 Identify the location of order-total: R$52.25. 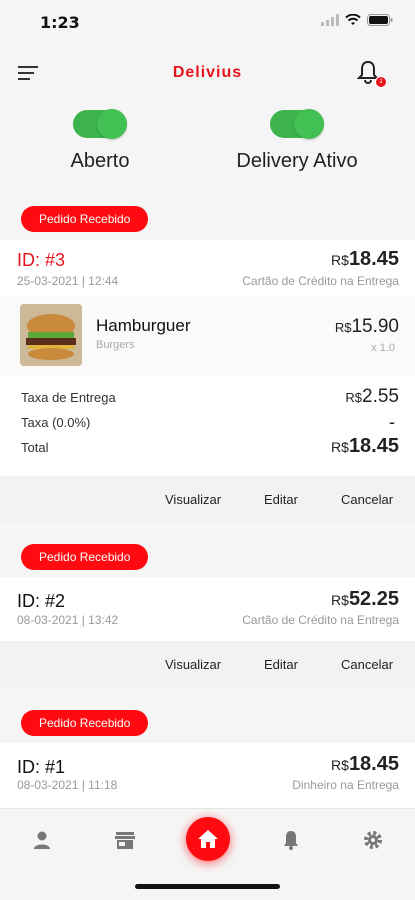
(365, 599).